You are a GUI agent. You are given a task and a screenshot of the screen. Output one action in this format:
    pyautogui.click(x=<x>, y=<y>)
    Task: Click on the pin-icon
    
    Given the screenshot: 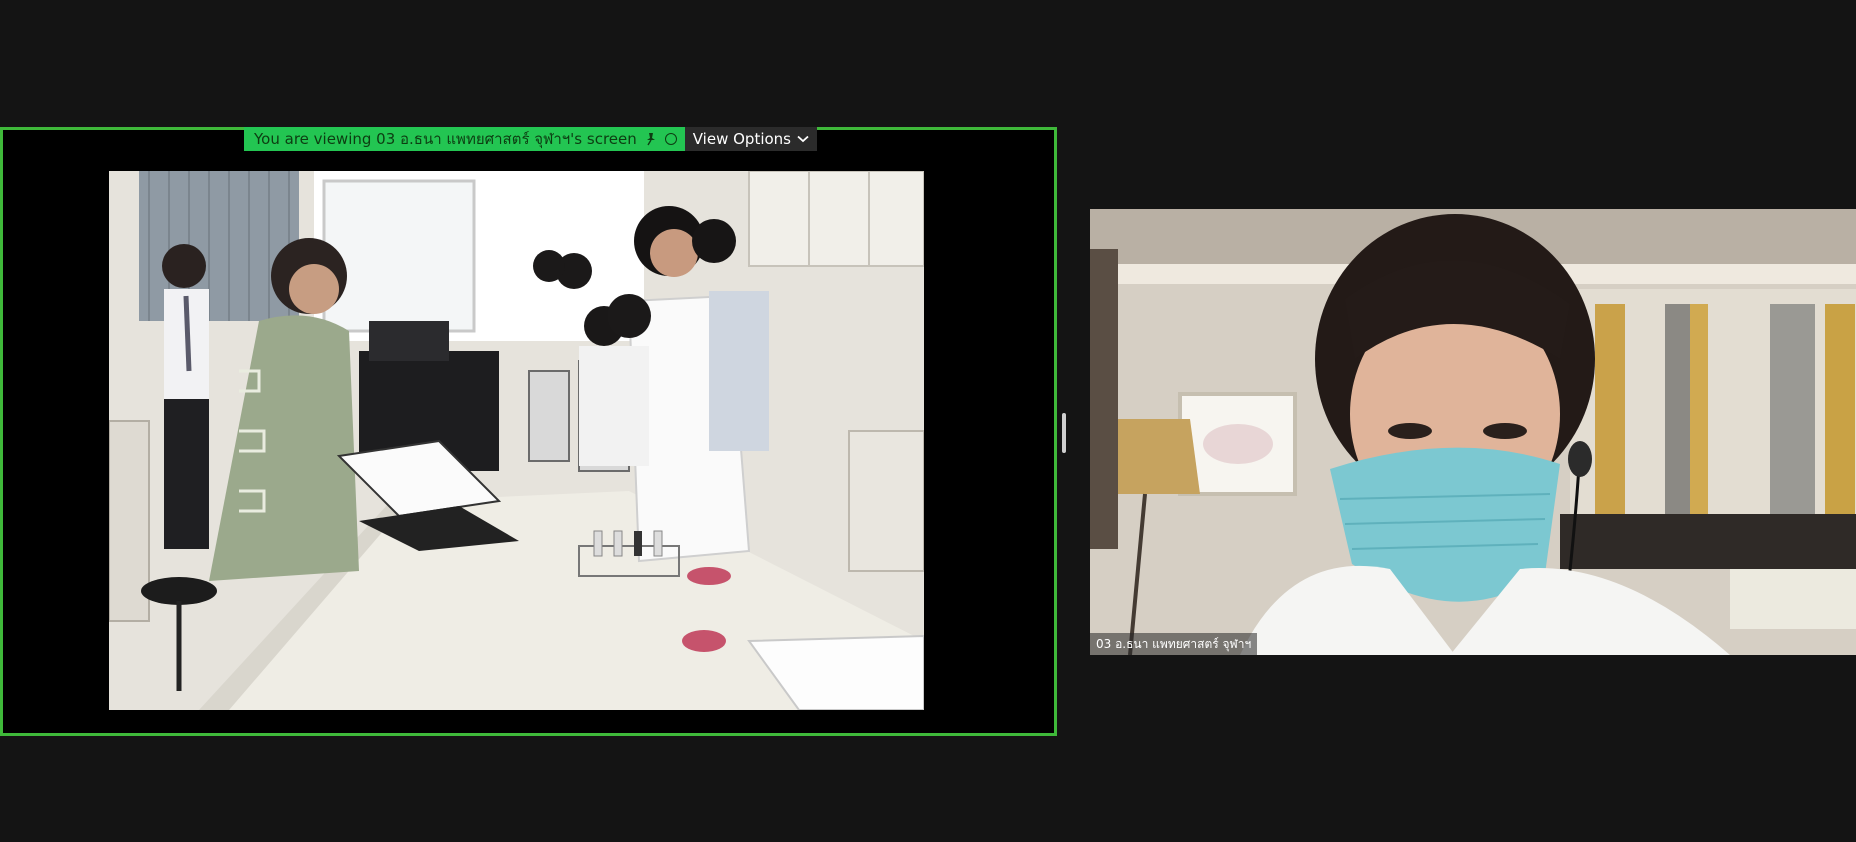 What is the action you would take?
    pyautogui.click(x=651, y=139)
    